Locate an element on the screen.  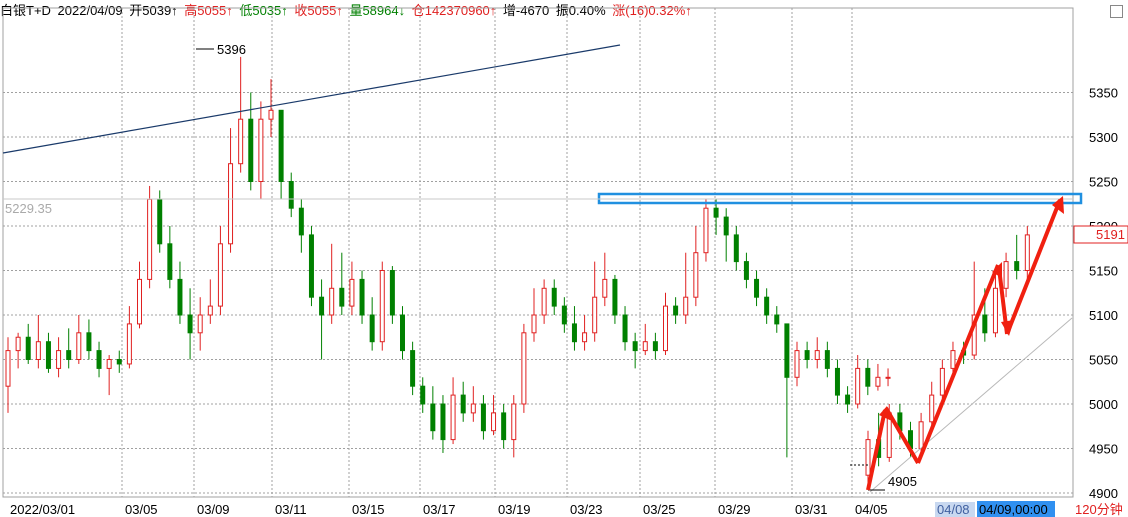
x-tick-label: 03/19 is located at coordinates (514, 509).